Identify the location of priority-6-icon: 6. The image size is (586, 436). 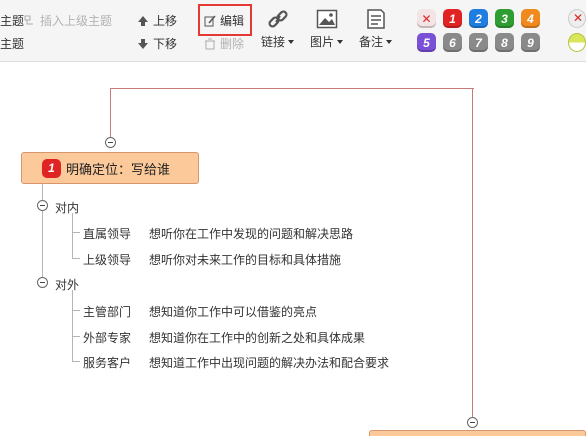
(452, 42).